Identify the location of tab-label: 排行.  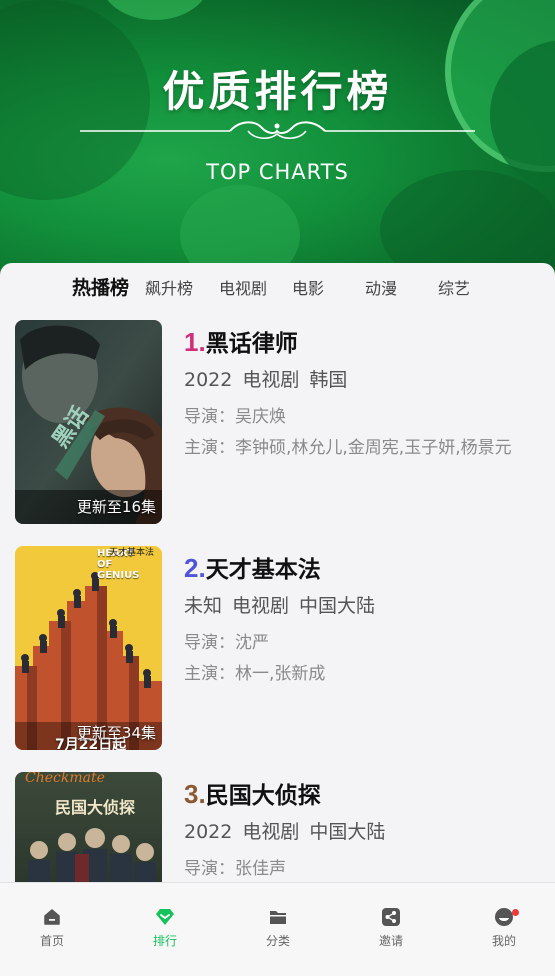
(164, 941).